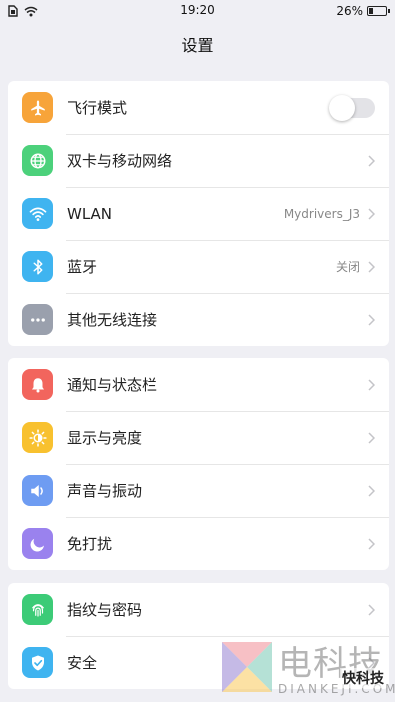 The height and width of the screenshot is (702, 395). I want to click on toggle-knob, so click(342, 107).